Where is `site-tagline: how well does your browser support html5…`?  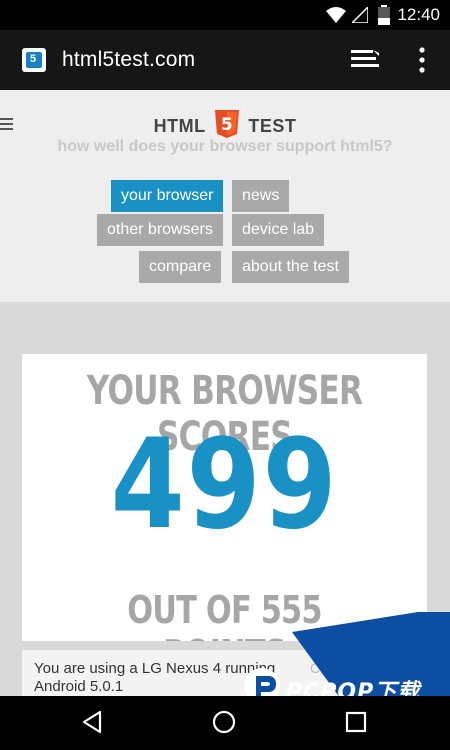
site-tagline: how well does your browser support html5… is located at coordinates (225, 146).